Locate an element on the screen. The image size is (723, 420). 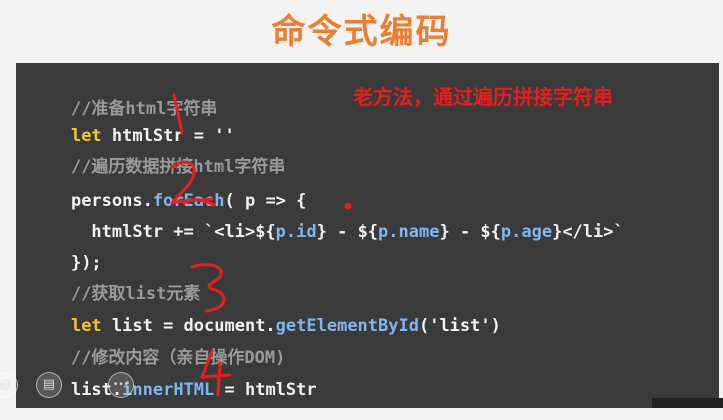
code-template: `<li>${ is located at coordinates (240, 232).